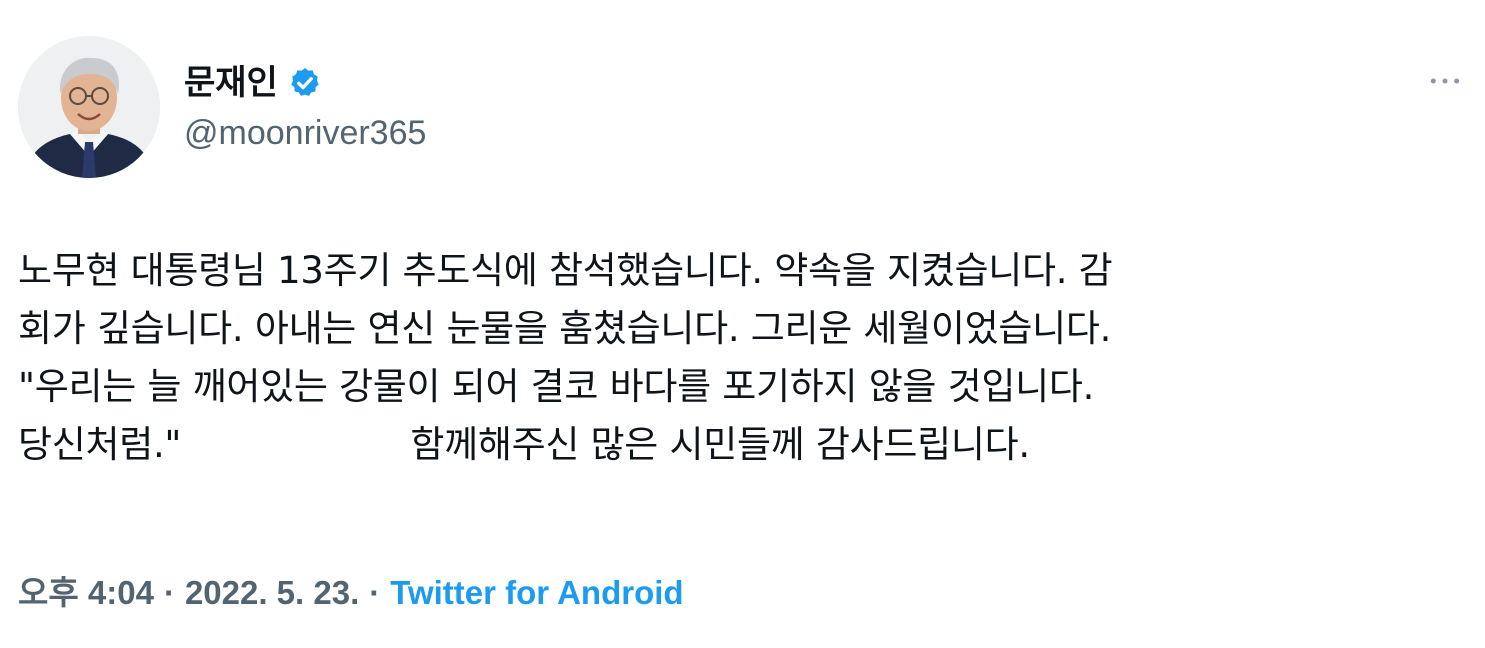 The image size is (1485, 648). I want to click on tweet-time: 오후 4:04, so click(86, 592).